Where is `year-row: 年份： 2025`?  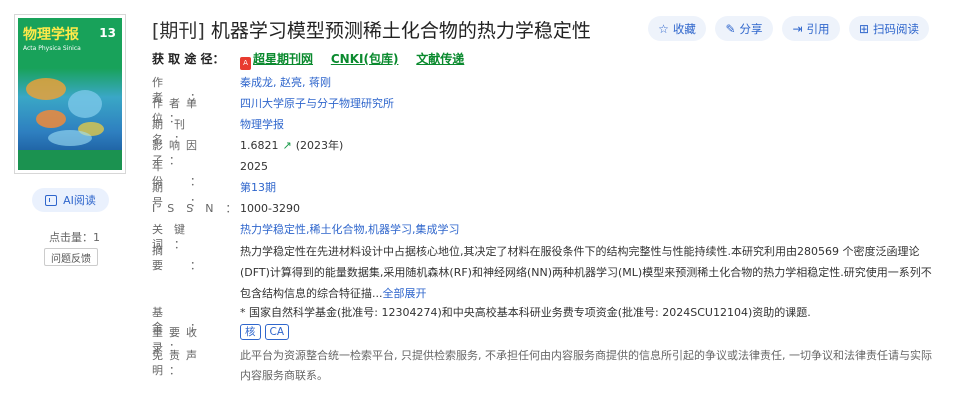 year-row: 年份： 2025 is located at coordinates (542, 173).